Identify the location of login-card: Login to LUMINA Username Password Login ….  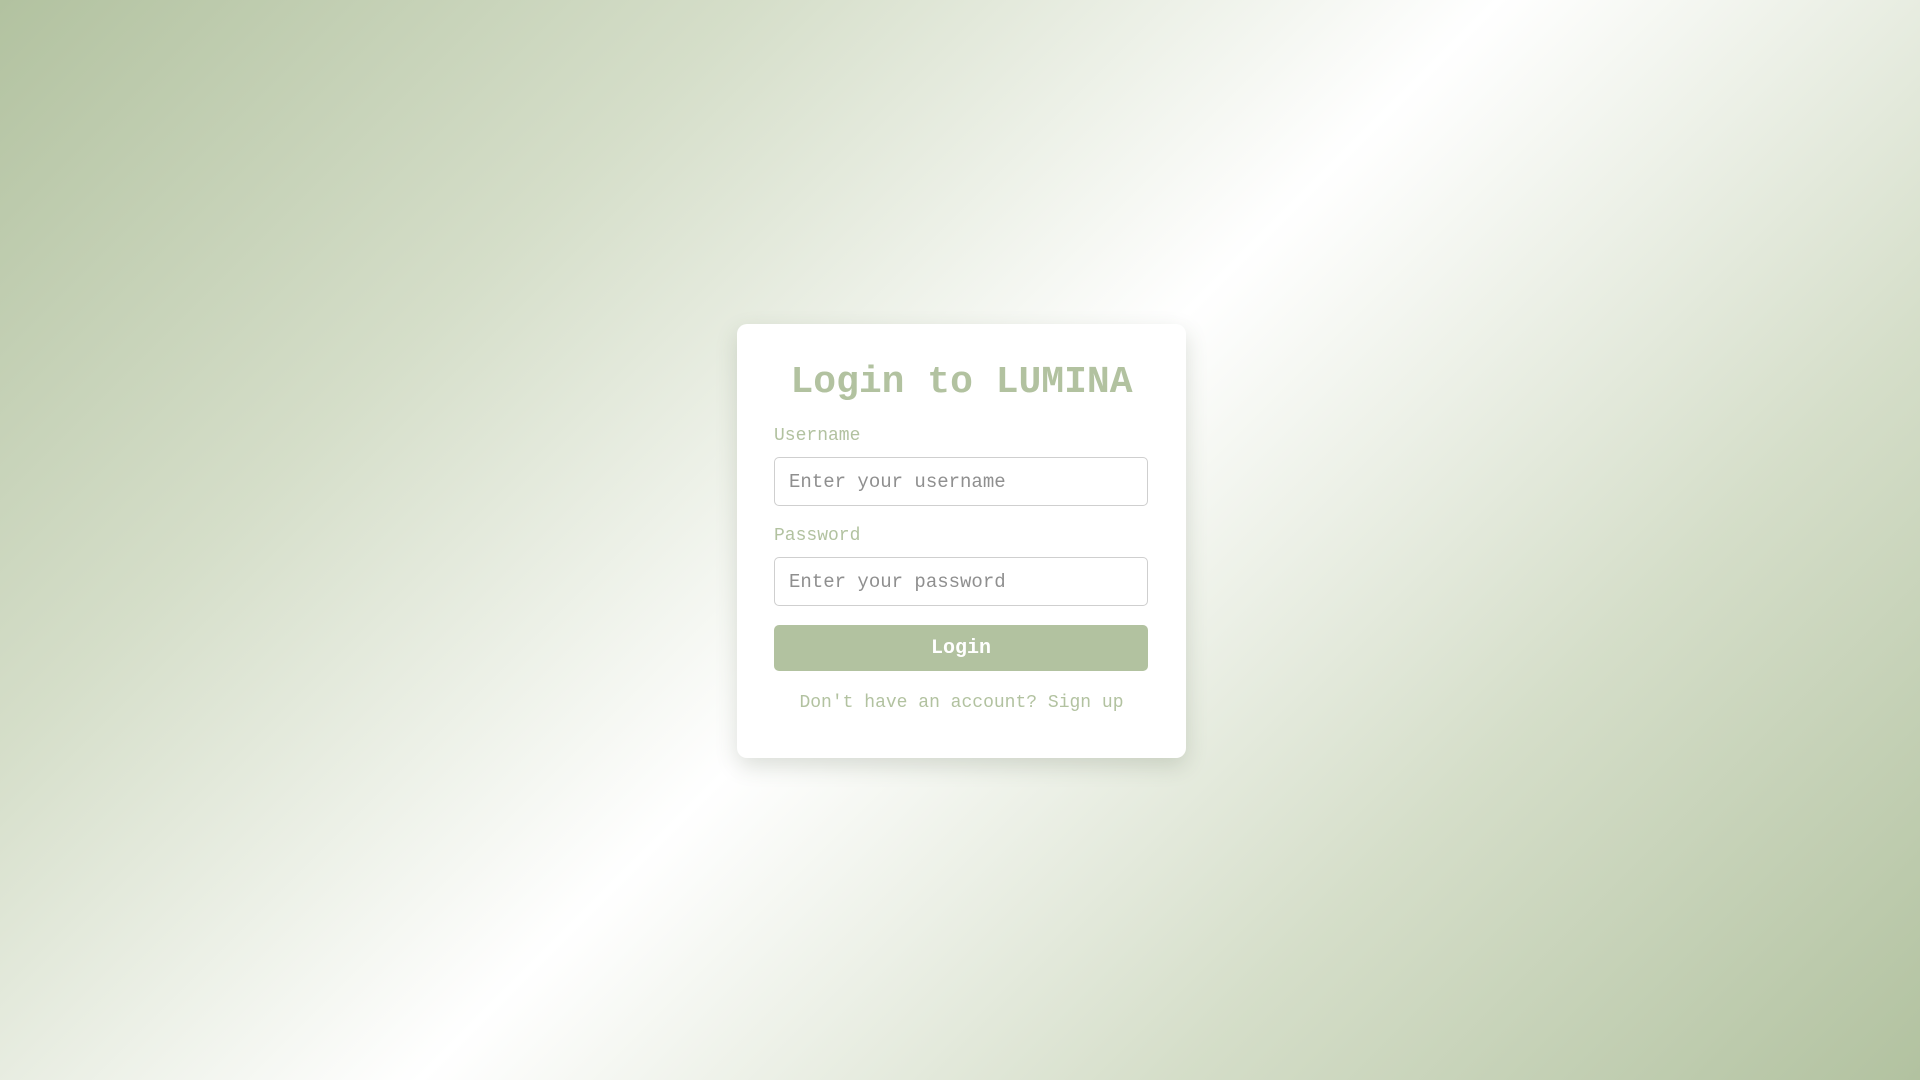
(961, 541).